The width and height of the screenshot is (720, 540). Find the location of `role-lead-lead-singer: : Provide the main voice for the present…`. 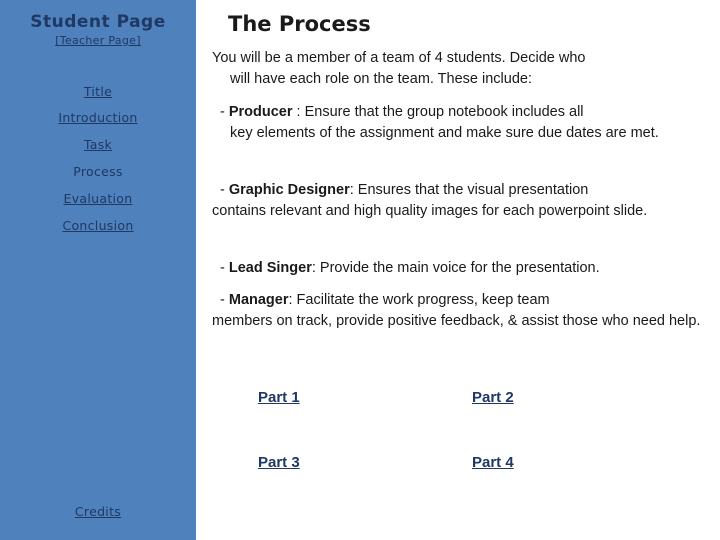

role-lead-lead-singer: : Provide the main voice for the present… is located at coordinates (455, 268).